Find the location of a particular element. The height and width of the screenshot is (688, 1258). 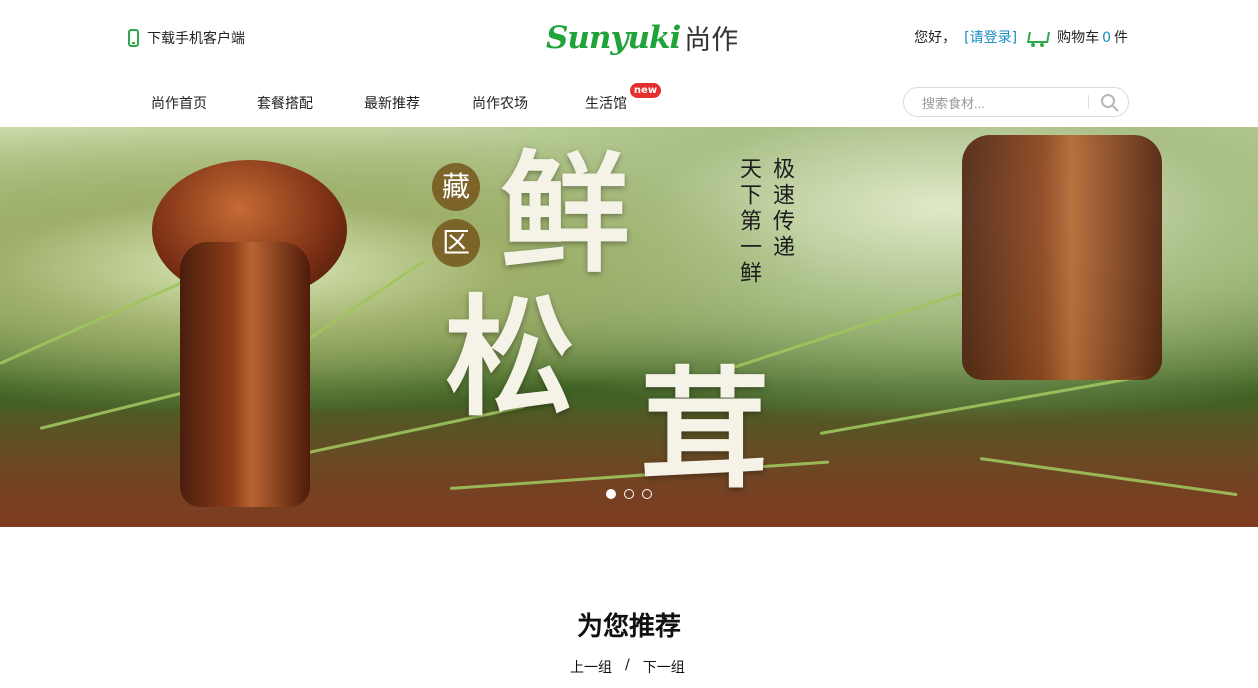

mobile-app-download-link: 下载手机客户端 is located at coordinates (186, 38).